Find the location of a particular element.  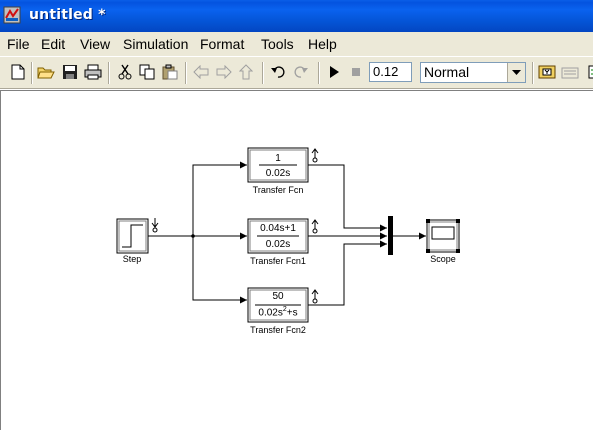

menu-help: Help is located at coordinates (322, 44).